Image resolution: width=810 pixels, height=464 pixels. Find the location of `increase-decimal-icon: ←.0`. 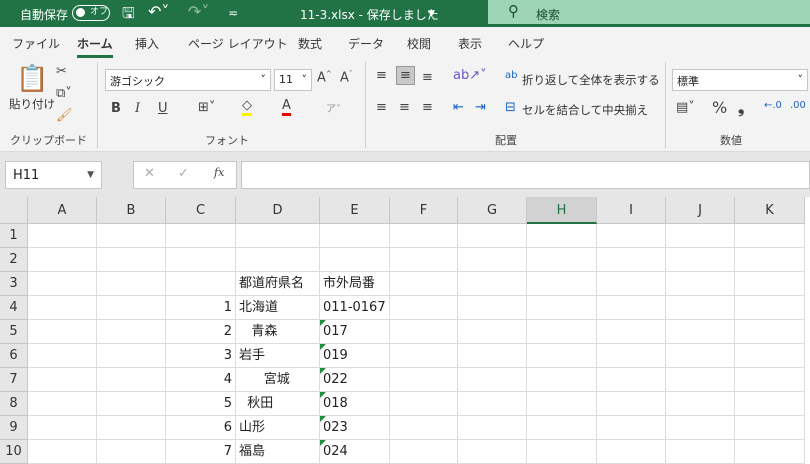

increase-decimal-icon: ←.0 is located at coordinates (773, 105).